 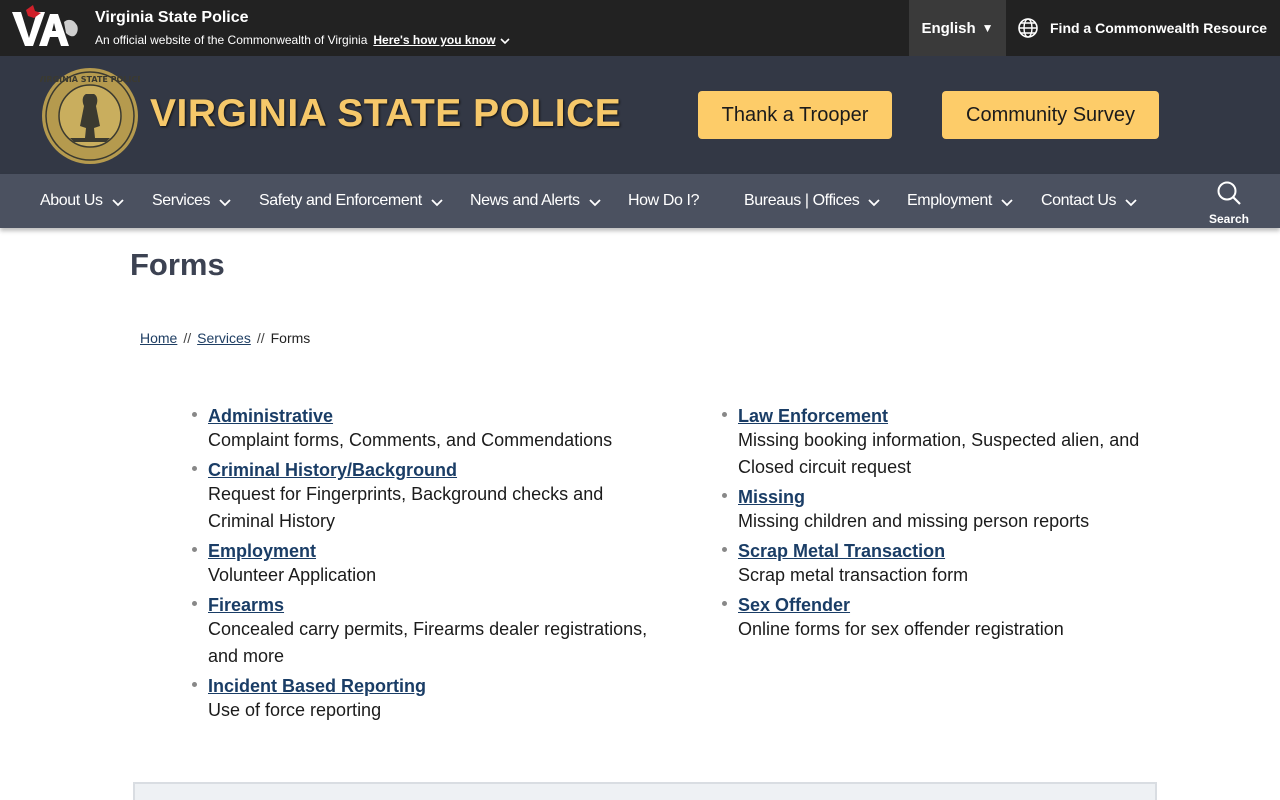 I want to click on nav-item-news-alerts: News and Alerts, so click(x=535, y=201).